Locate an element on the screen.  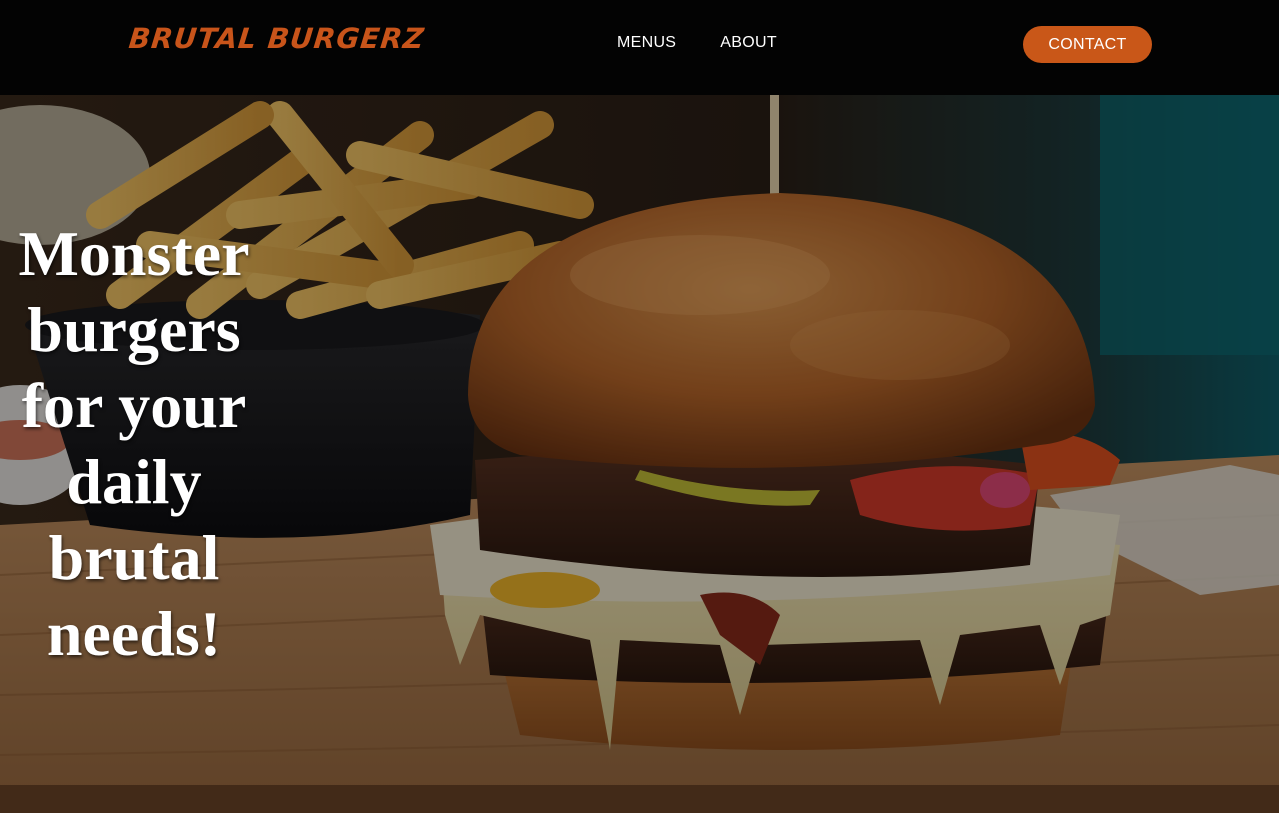
nav-link-menus: MENUS is located at coordinates (646, 43).